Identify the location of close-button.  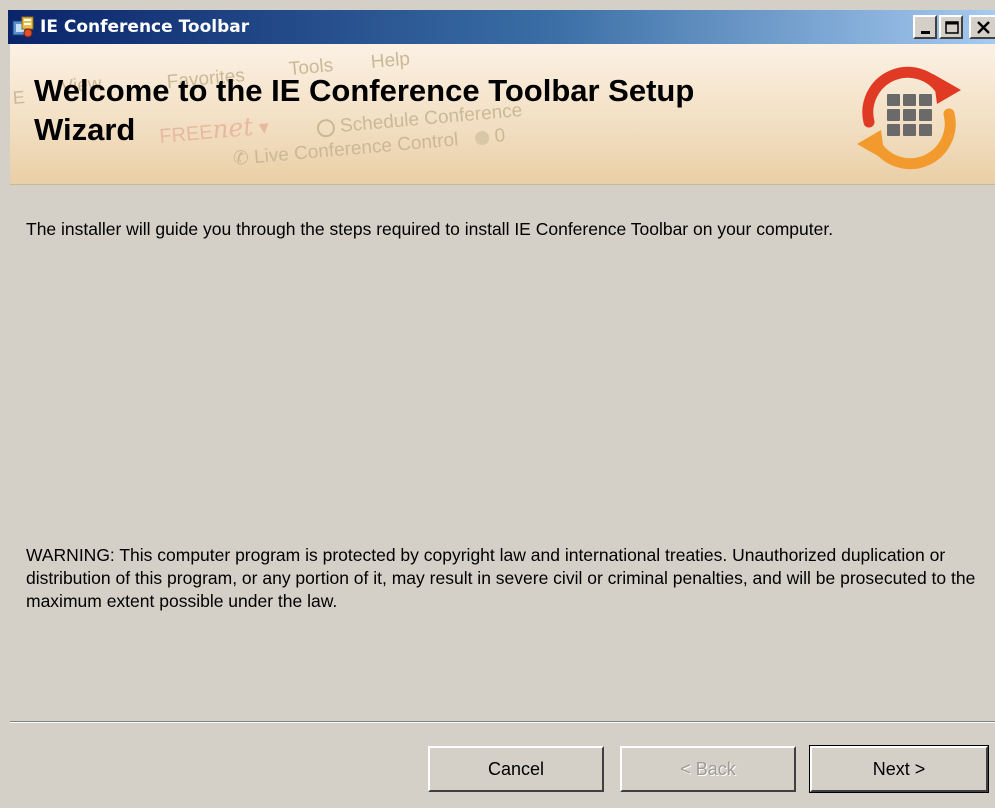
(982, 27).